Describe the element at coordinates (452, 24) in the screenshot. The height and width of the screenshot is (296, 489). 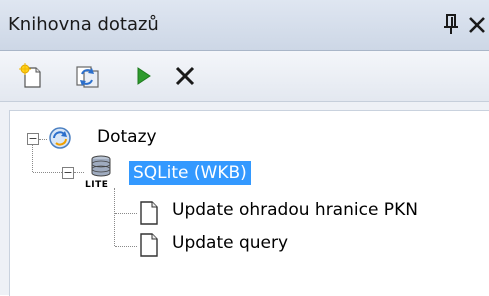
I see `pin-icon` at that location.